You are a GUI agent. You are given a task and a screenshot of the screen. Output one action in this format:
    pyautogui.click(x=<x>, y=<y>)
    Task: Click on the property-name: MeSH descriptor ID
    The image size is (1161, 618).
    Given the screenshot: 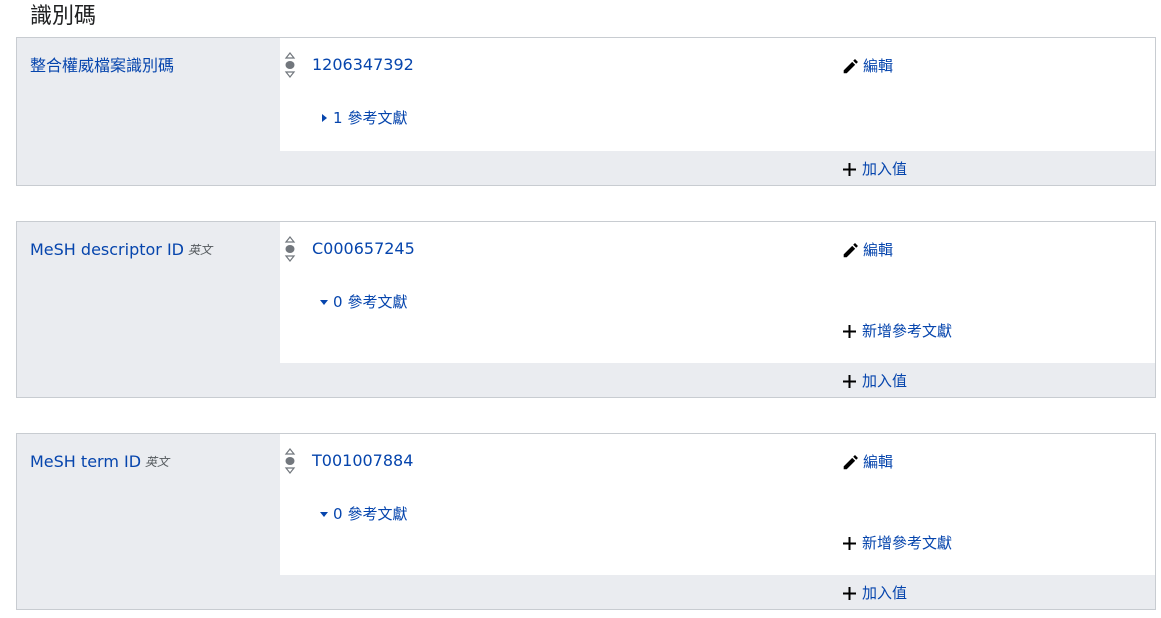 What is the action you would take?
    pyautogui.click(x=107, y=249)
    